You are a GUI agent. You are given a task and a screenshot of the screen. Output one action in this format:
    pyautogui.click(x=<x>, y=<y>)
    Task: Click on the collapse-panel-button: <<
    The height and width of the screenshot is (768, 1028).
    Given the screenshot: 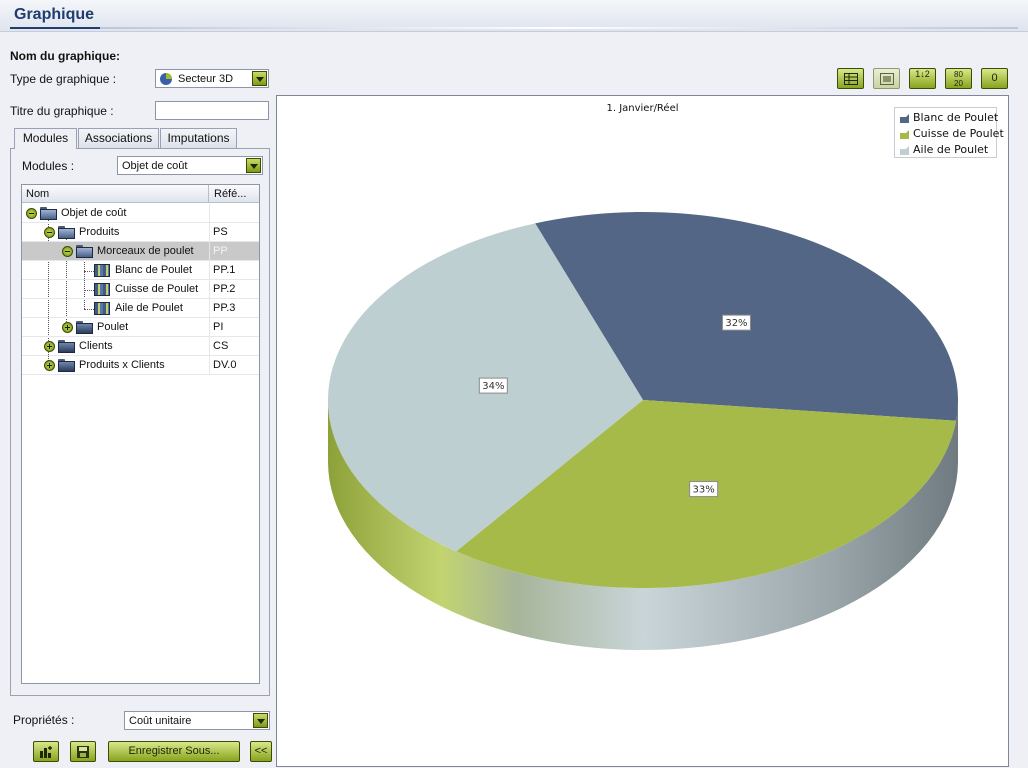 What is the action you would take?
    pyautogui.click(x=261, y=751)
    